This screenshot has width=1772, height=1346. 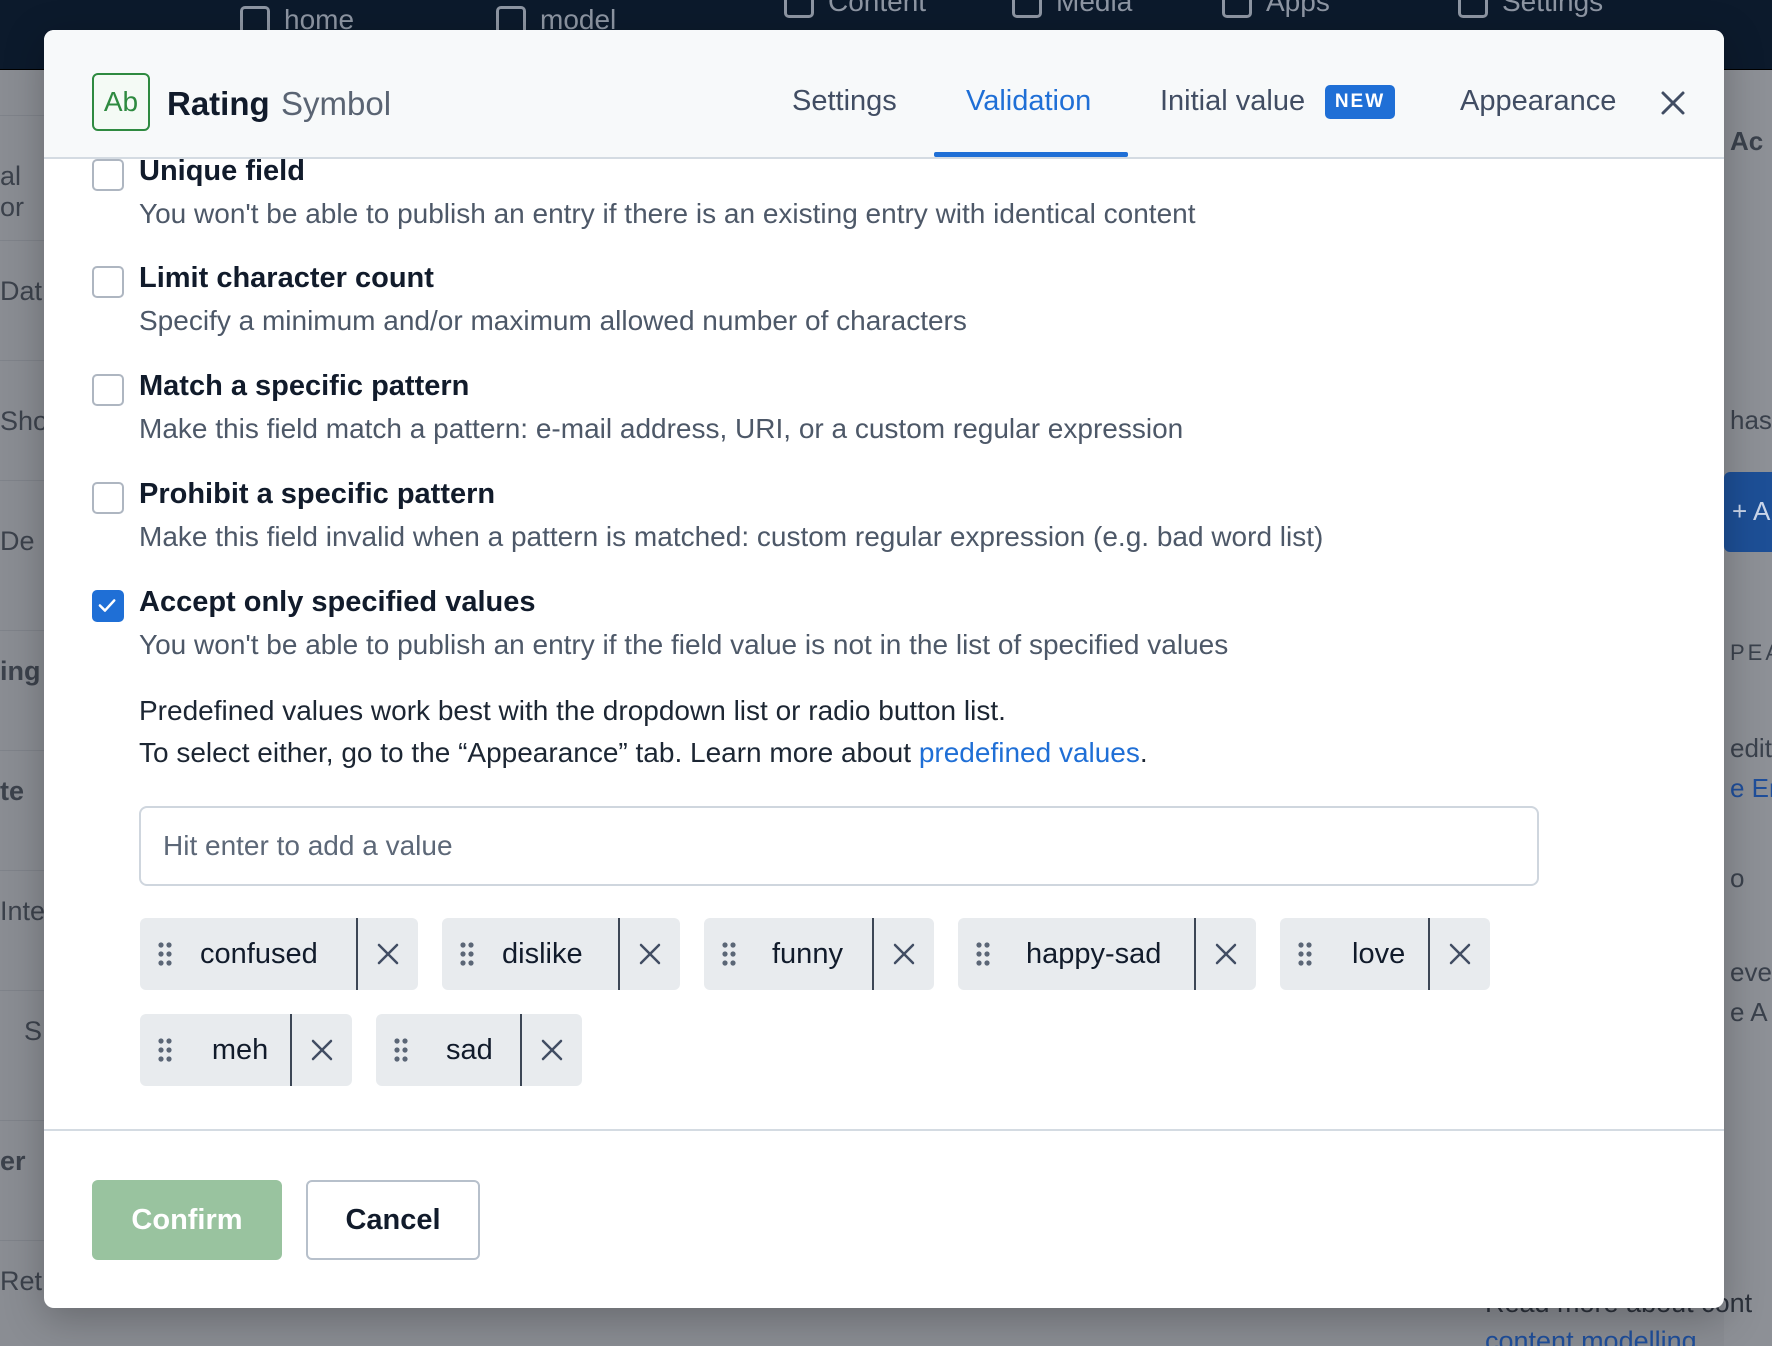 I want to click on background-right-label: has u, so click(x=1751, y=420).